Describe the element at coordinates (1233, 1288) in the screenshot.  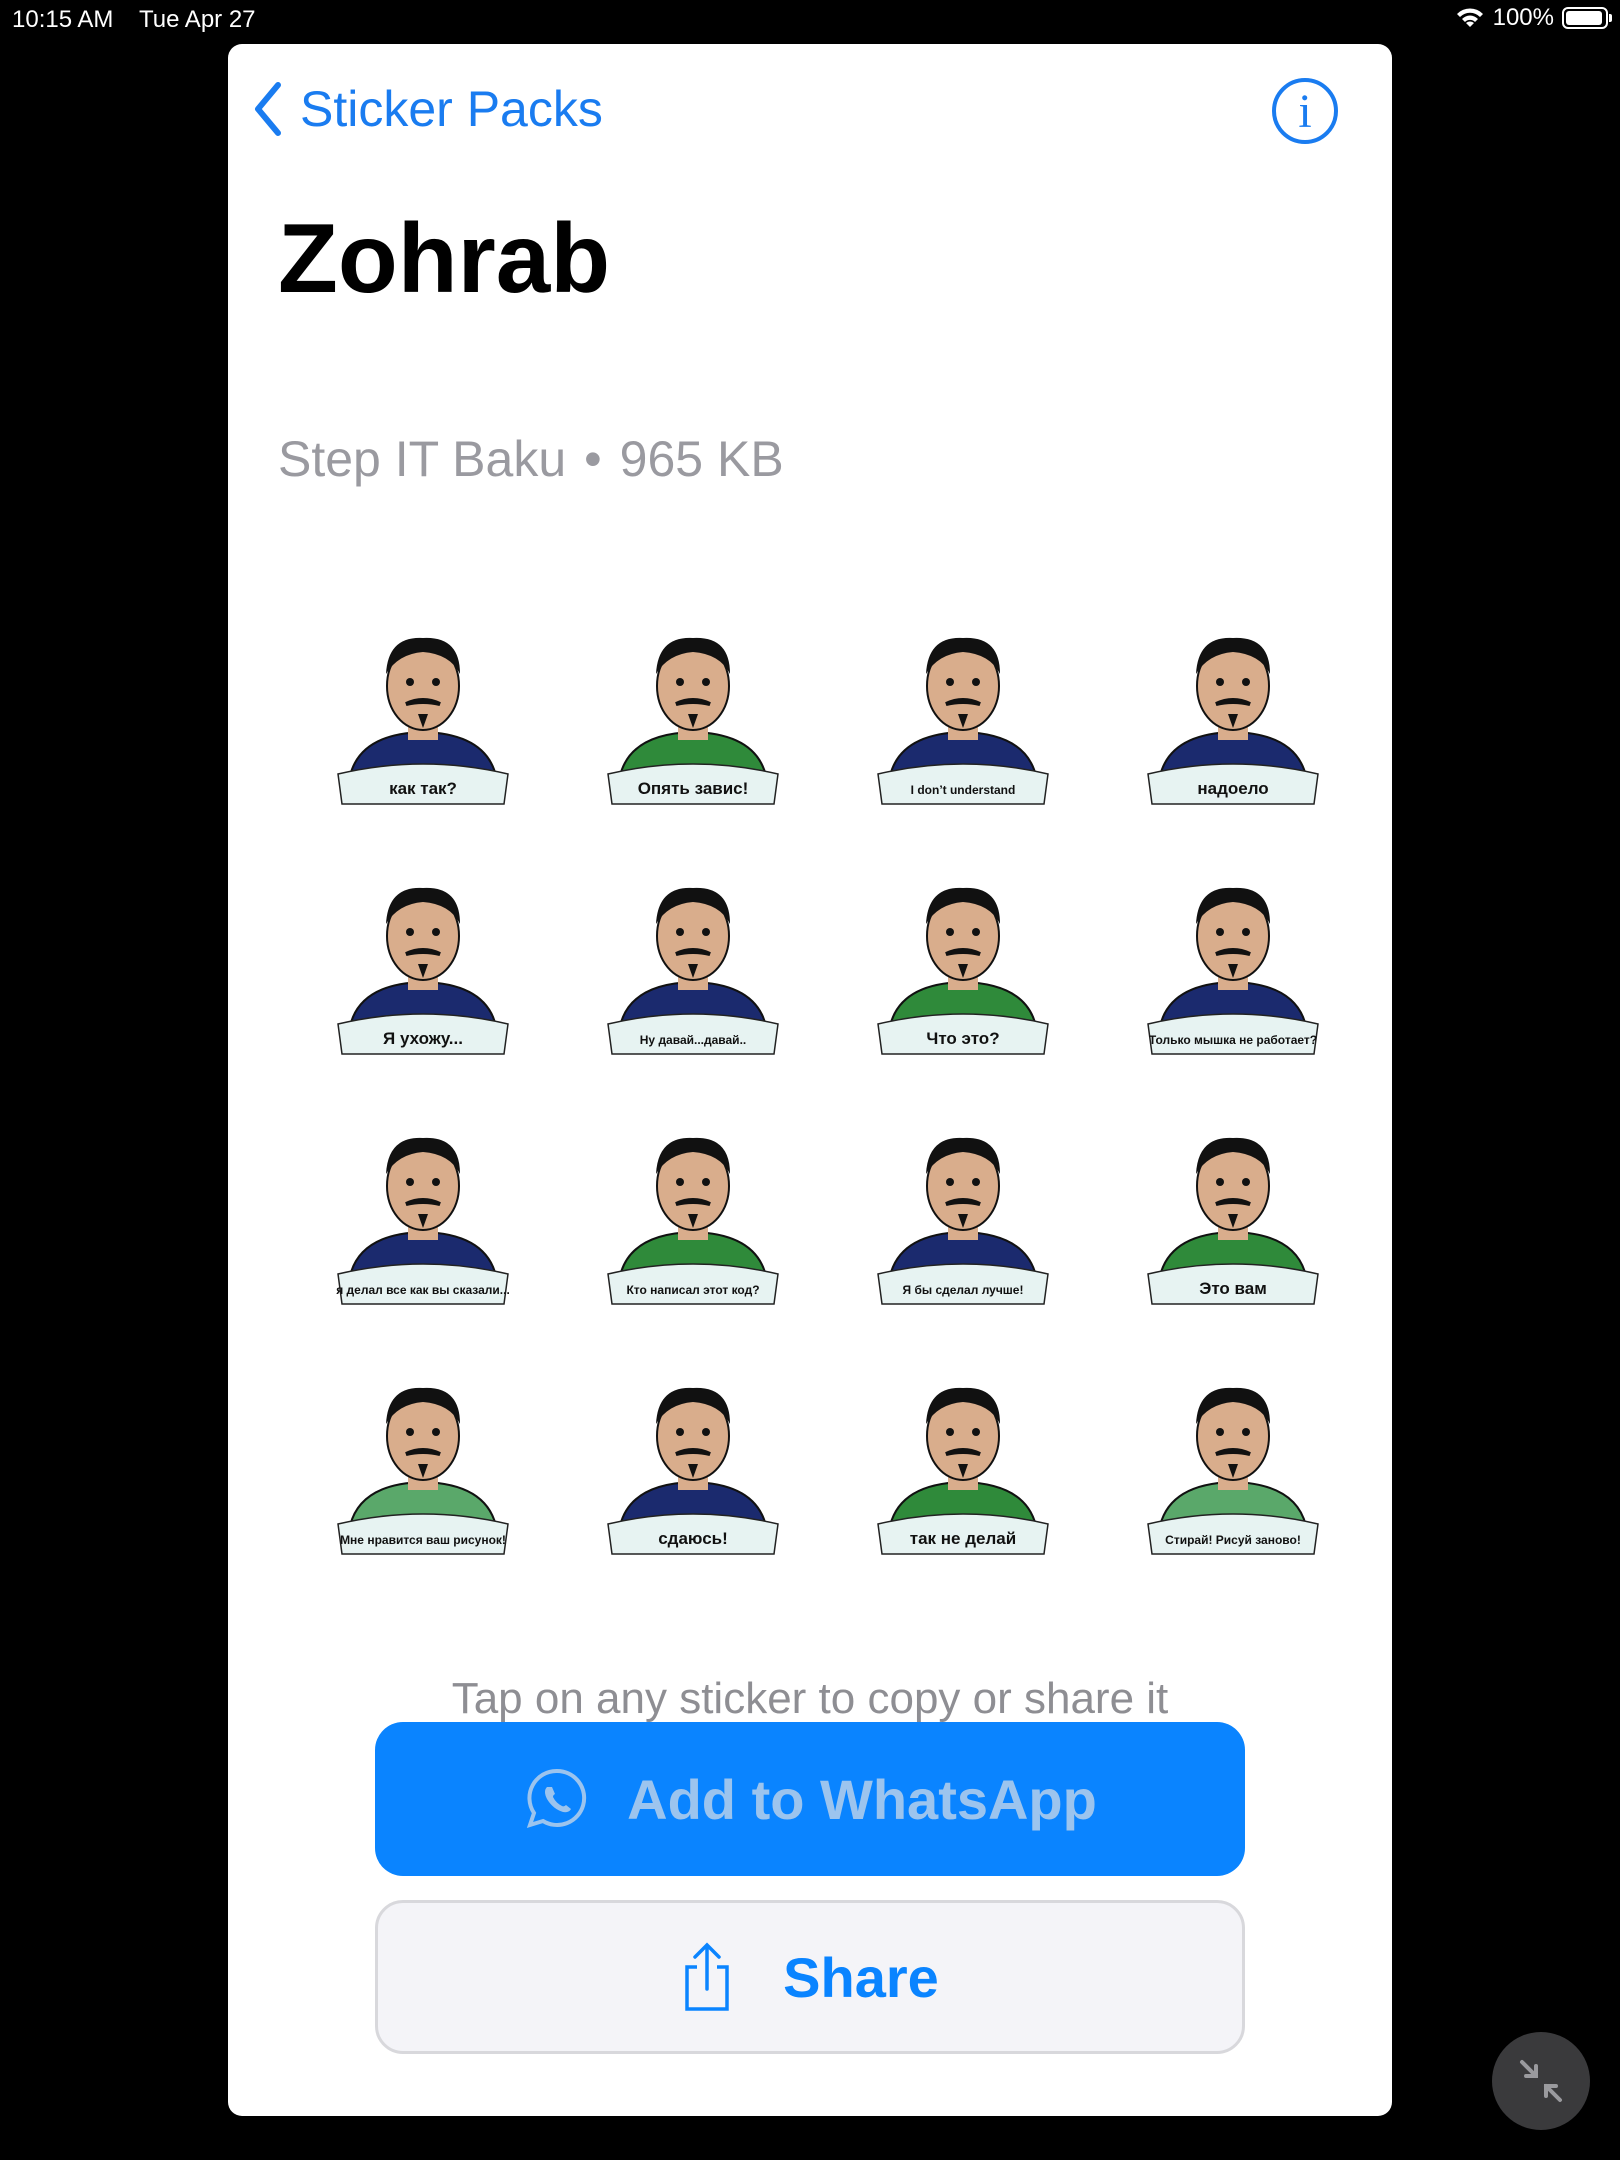
I see `sticker-caption: Это вам` at that location.